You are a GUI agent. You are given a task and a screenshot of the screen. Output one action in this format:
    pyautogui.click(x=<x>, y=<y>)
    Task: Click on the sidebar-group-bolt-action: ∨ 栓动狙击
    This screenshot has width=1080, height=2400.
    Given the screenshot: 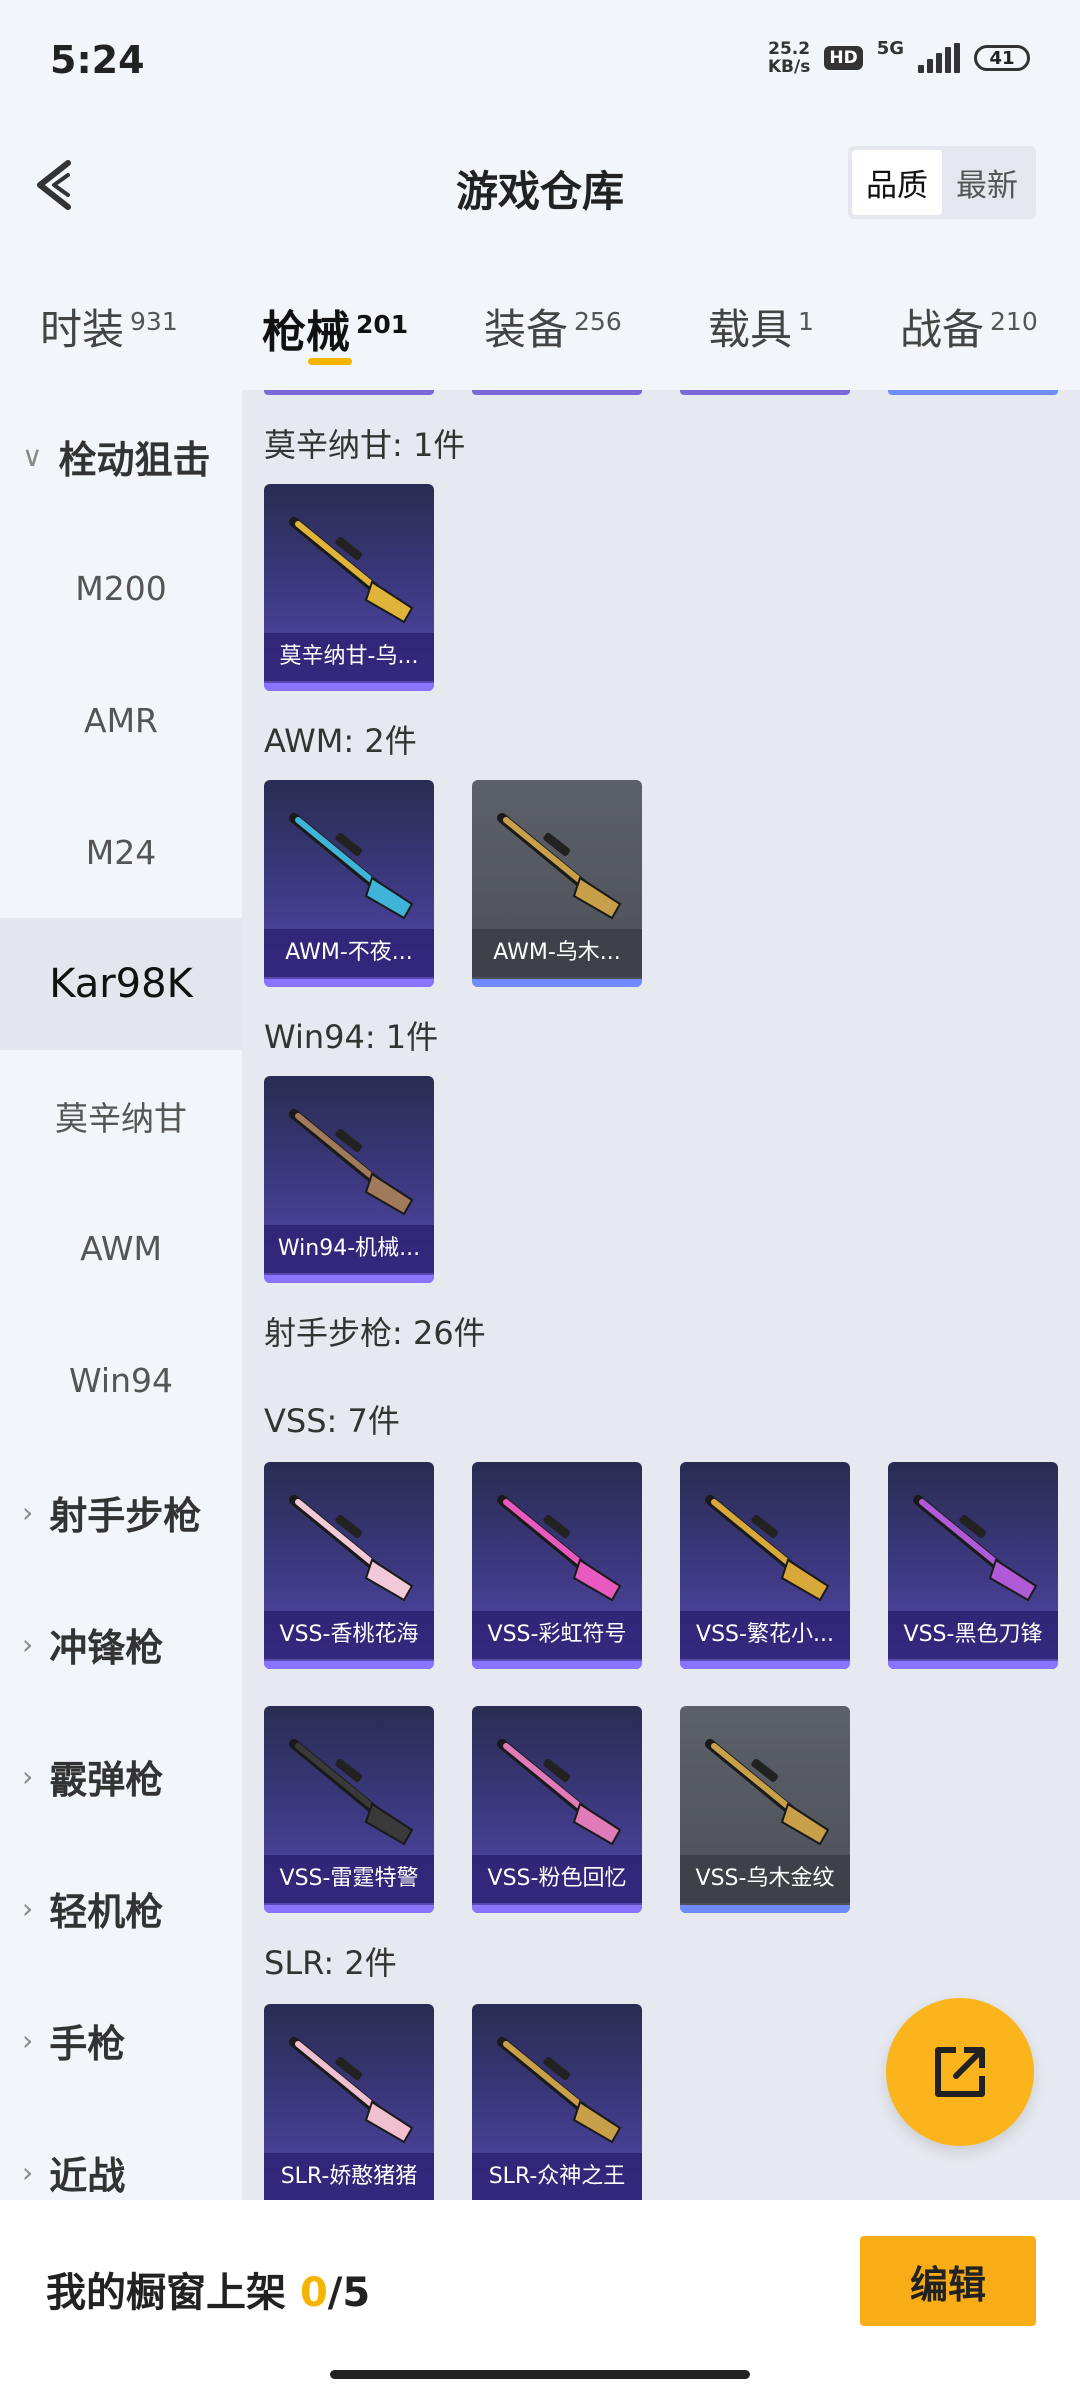 What is the action you would take?
    pyautogui.click(x=121, y=456)
    